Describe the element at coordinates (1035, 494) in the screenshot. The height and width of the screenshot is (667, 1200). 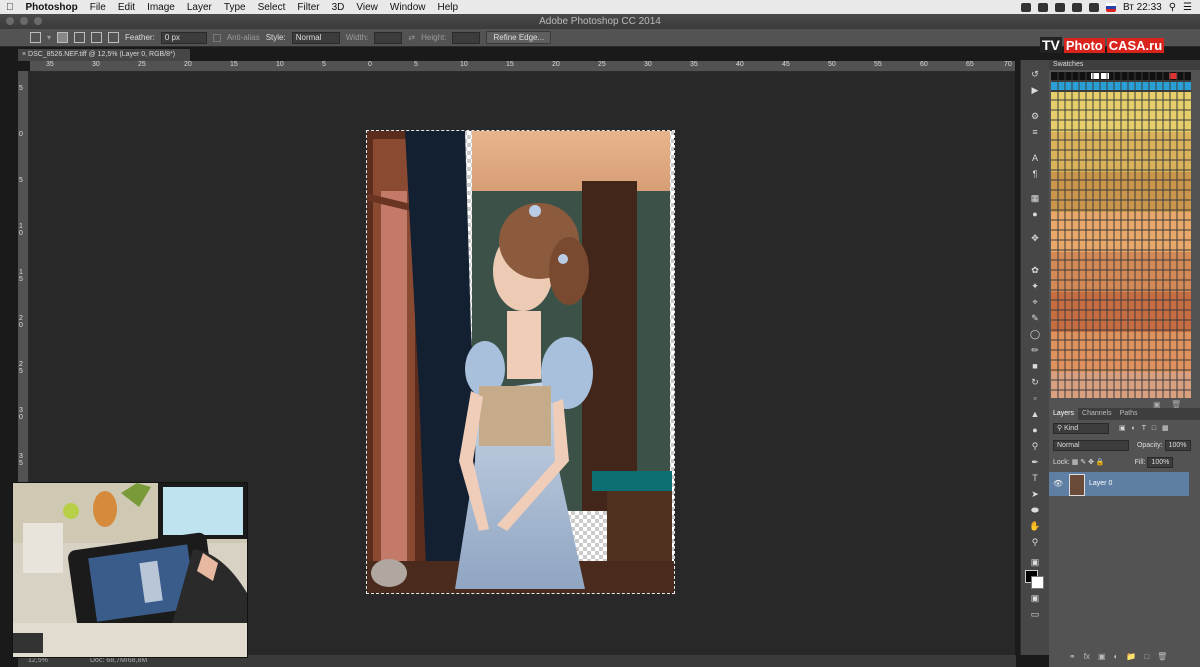
I see `path-select-icon: ➤` at that location.